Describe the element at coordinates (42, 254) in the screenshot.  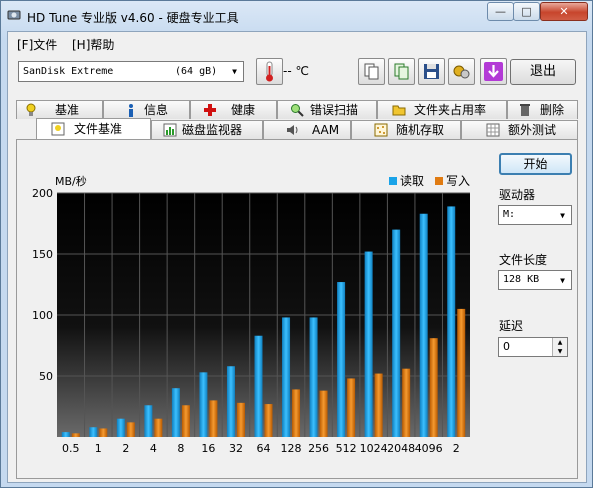
I see `y-tick-label: 150` at that location.